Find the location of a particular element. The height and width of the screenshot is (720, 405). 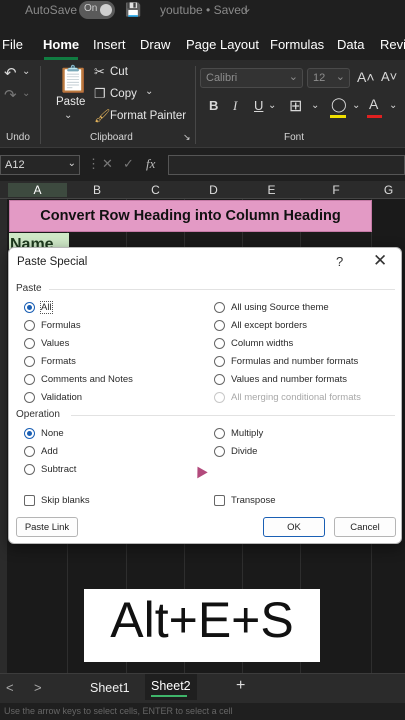

undo-dropdown-icon: ⌄ is located at coordinates (26, 71).